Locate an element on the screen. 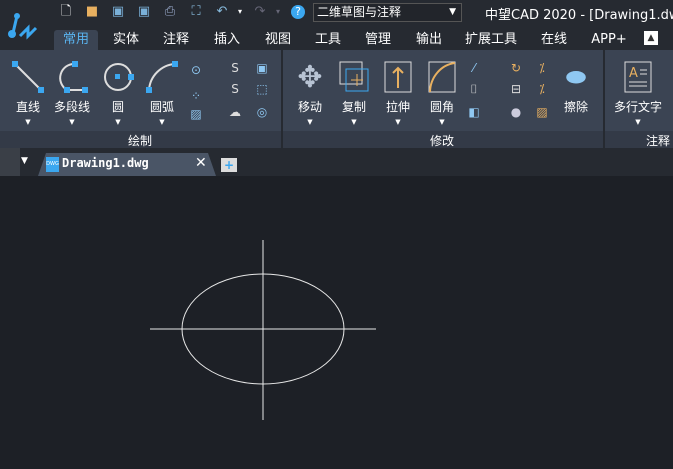 The image size is (673, 469). collapse-ribbon-icon: ▲ is located at coordinates (651, 38).